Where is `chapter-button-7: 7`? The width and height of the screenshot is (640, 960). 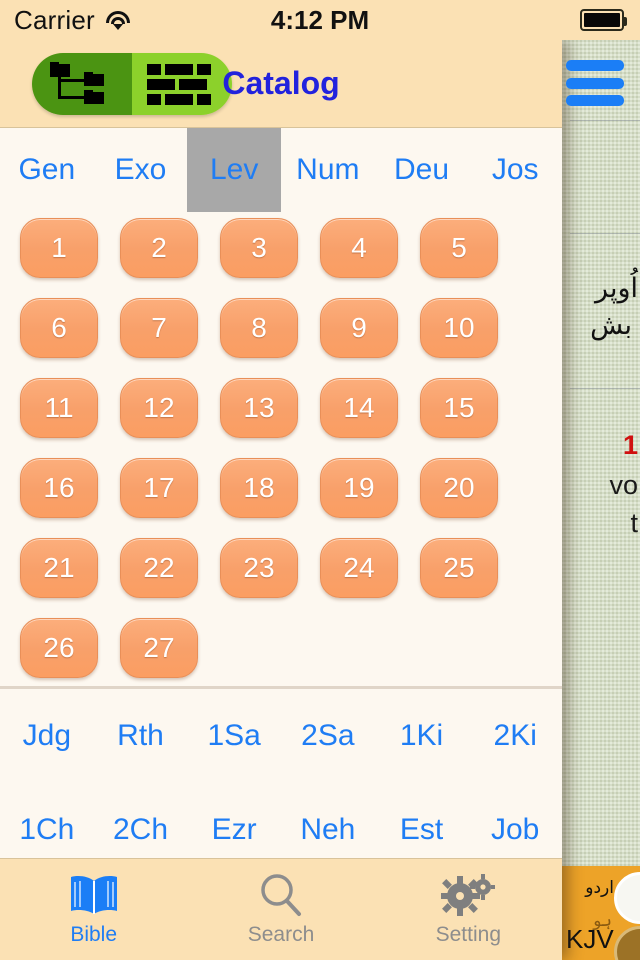 chapter-button-7: 7 is located at coordinates (159, 328).